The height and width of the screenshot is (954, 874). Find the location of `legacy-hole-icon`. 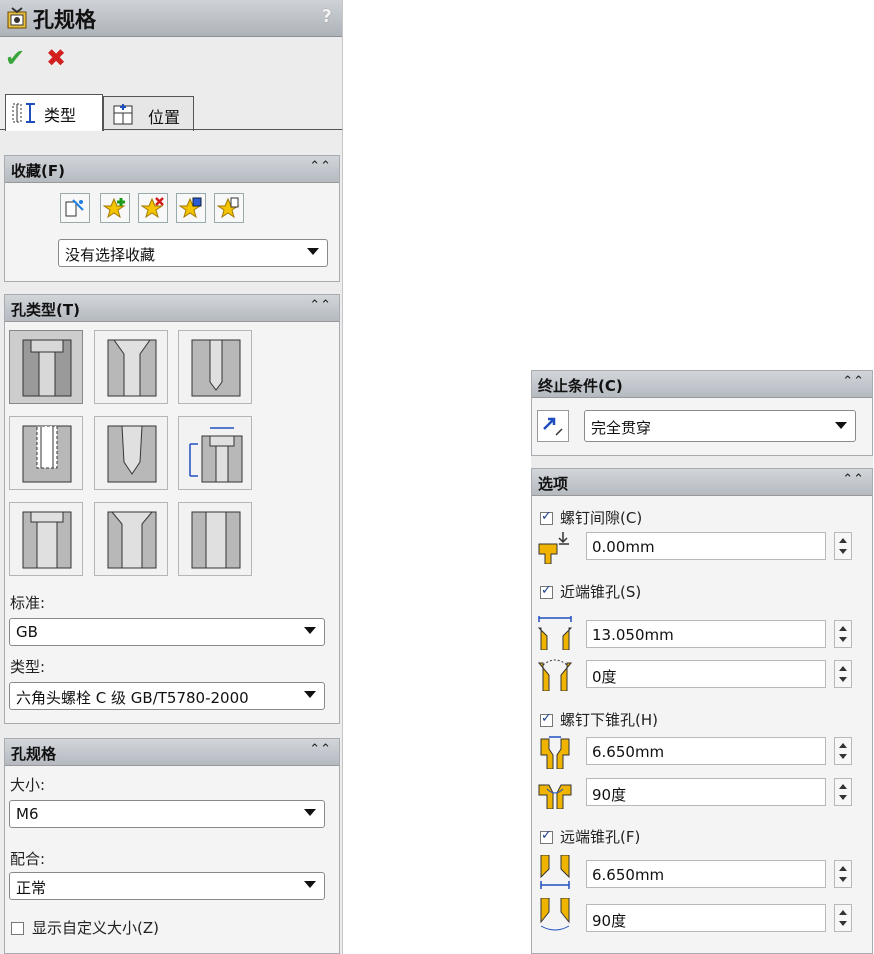

legacy-hole-icon is located at coordinates (216, 455).